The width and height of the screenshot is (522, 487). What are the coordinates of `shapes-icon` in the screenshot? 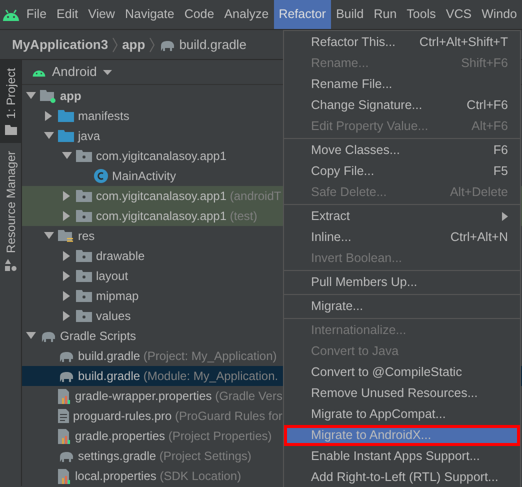 It's located at (10, 264).